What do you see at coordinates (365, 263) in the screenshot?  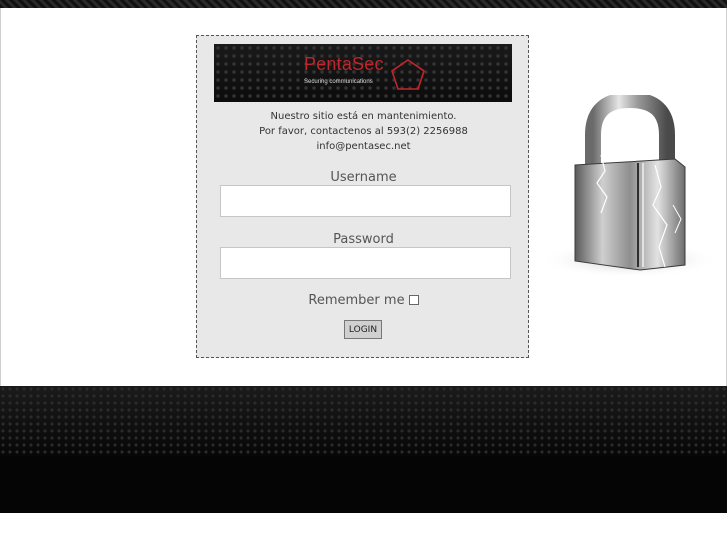 I see `password-input` at bounding box center [365, 263].